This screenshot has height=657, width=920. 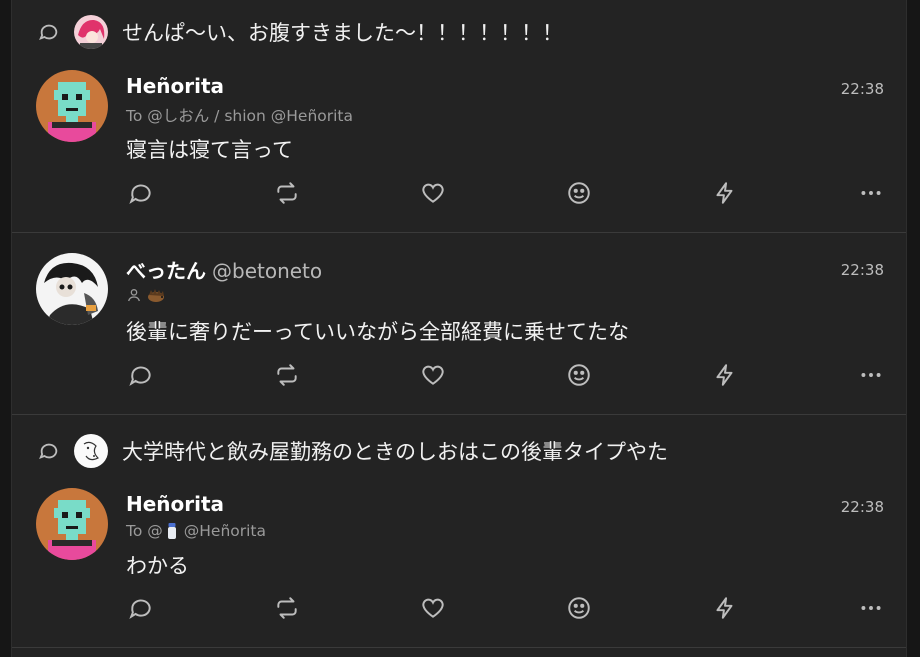 I want to click on salt-shaker-emoji-icon, so click(x=172, y=531).